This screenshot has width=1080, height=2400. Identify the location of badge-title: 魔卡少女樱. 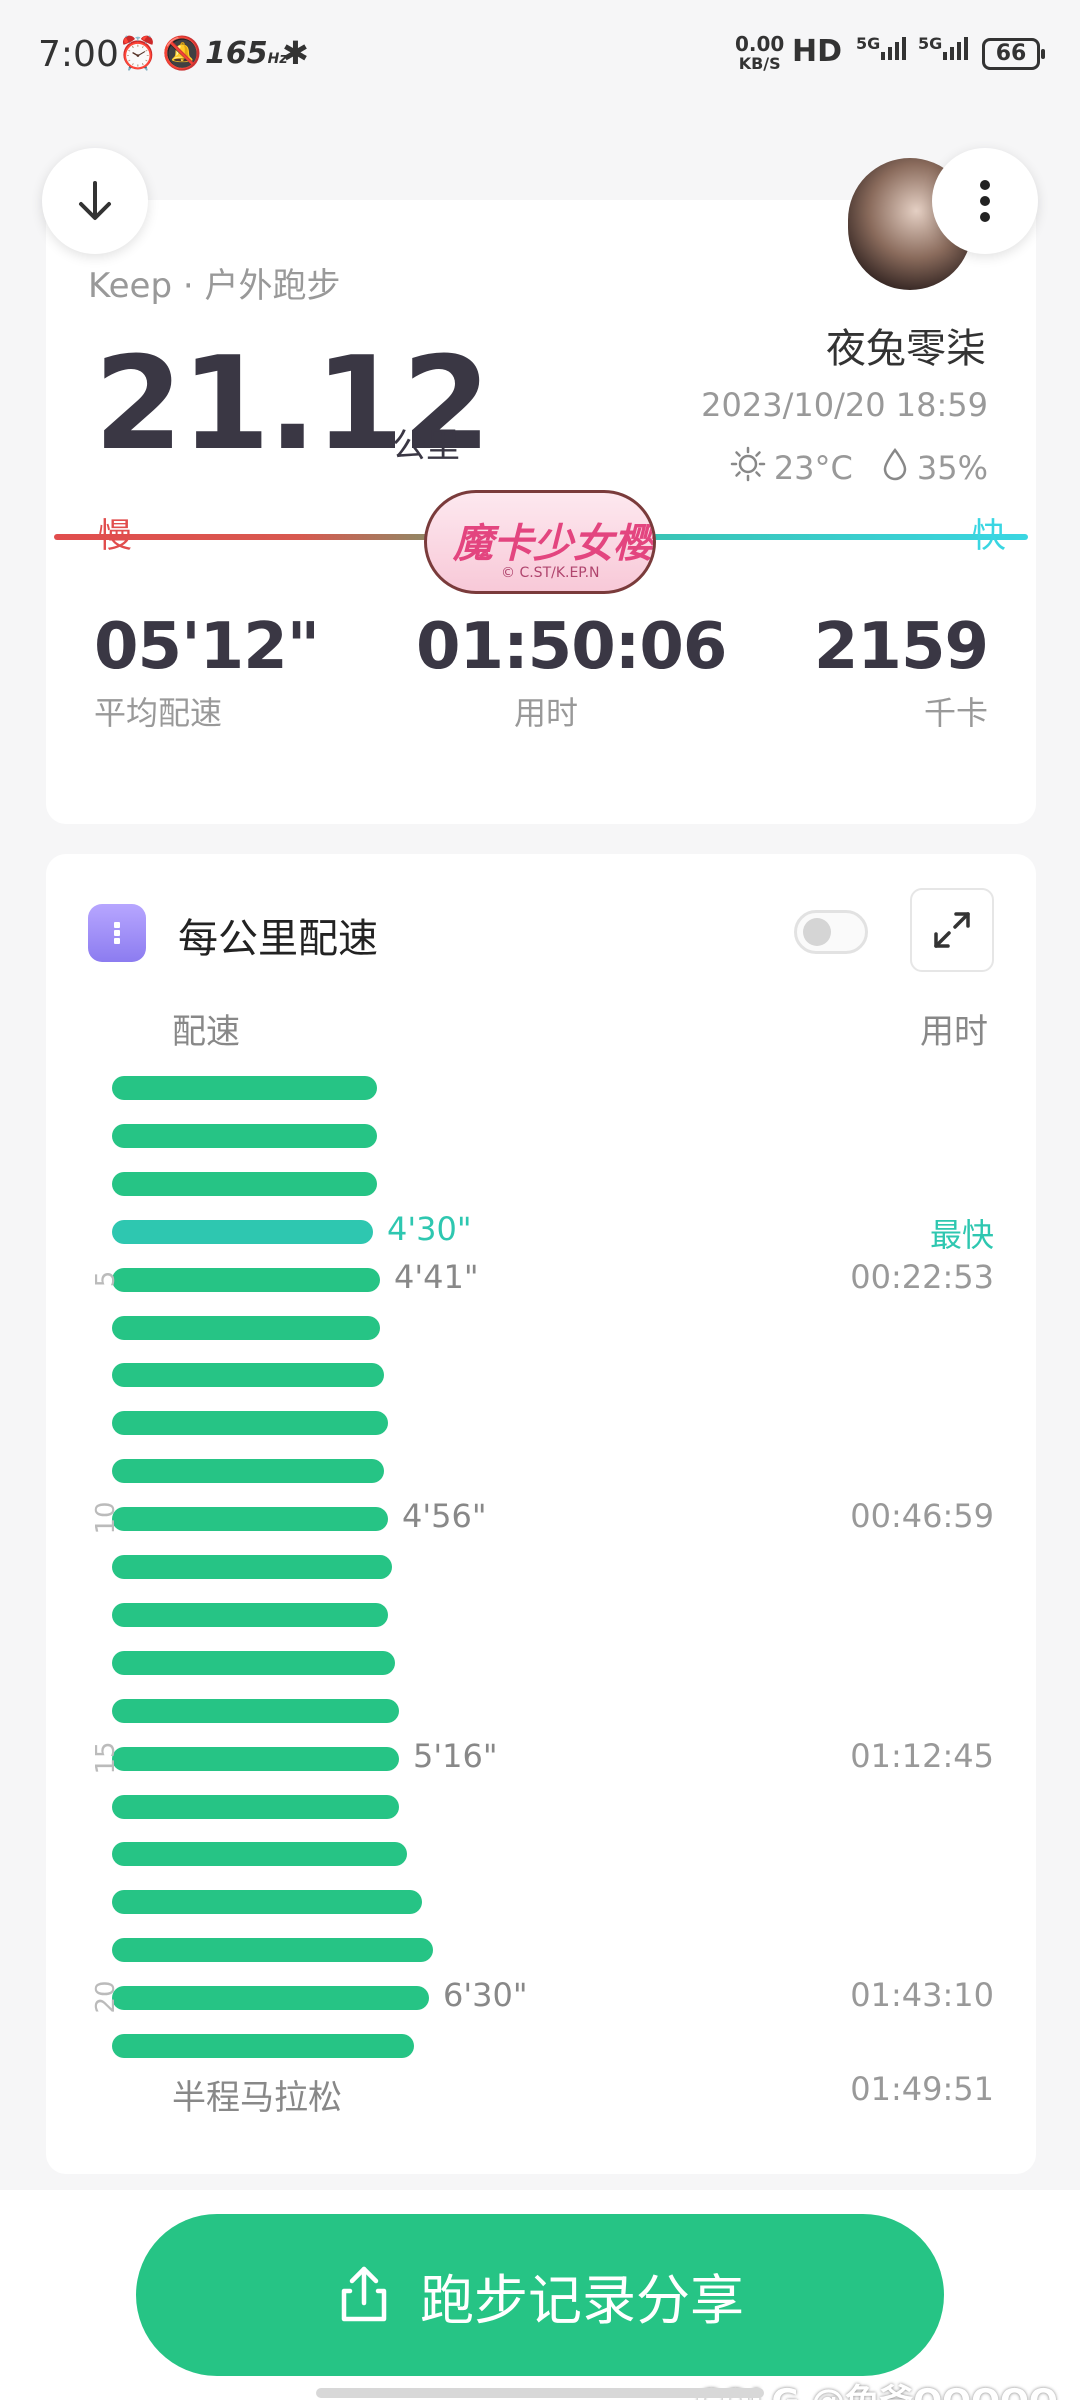
(553, 544).